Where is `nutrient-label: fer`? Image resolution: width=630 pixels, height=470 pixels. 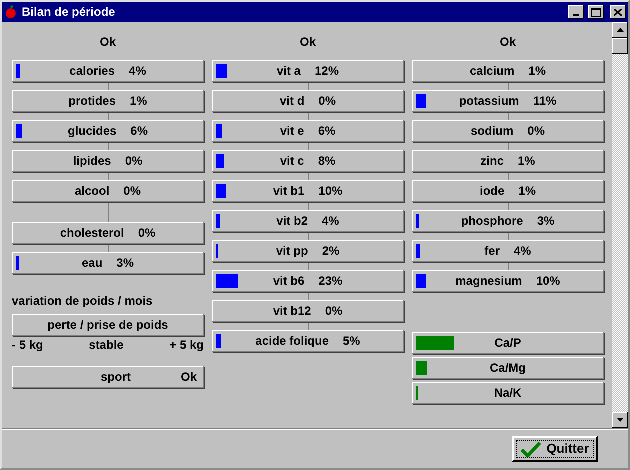
nutrient-label: fer is located at coordinates (492, 251).